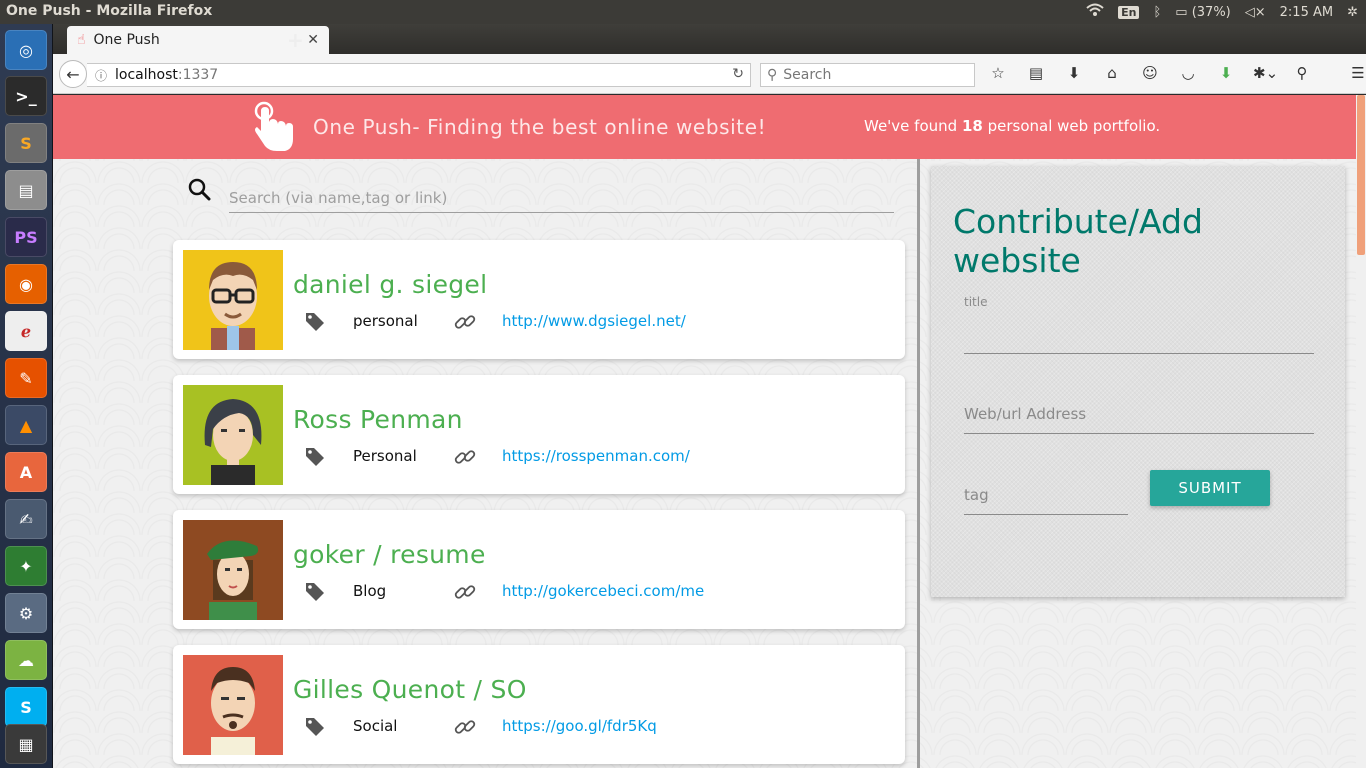 The height and width of the screenshot is (768, 1366). What do you see at coordinates (998, 73) in the screenshot?
I see `bookmark-star-icon: ☆` at bounding box center [998, 73].